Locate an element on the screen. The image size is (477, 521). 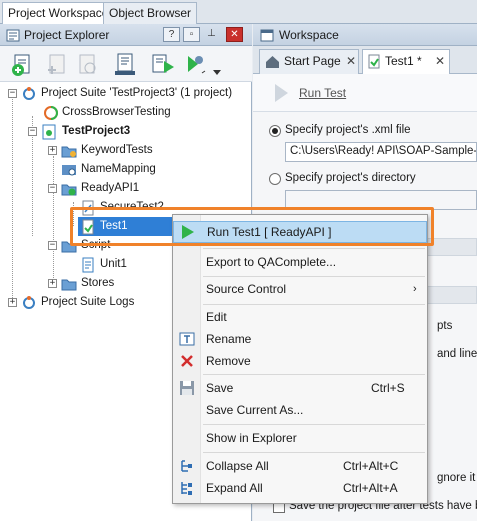
annotation-highlight-box is located at coordinates (252, 226).